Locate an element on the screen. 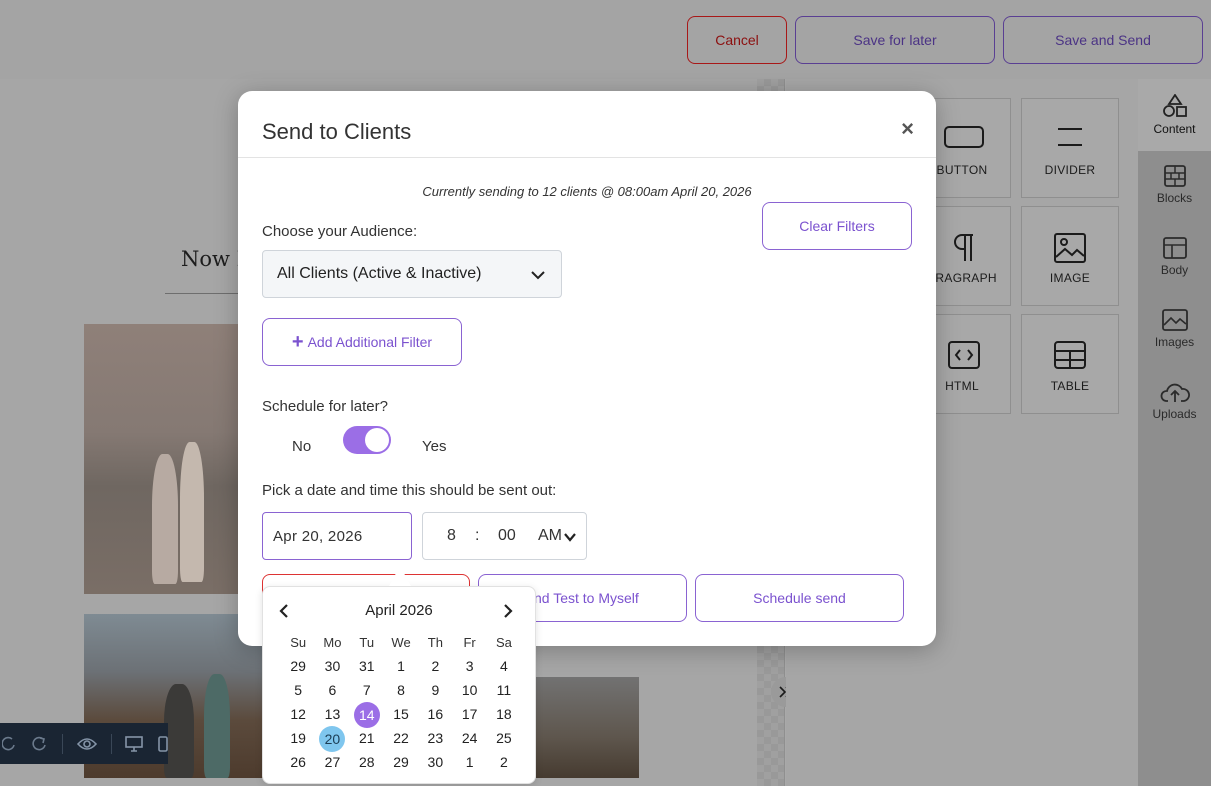  calendar-day-cell: 17 is located at coordinates (469, 714).